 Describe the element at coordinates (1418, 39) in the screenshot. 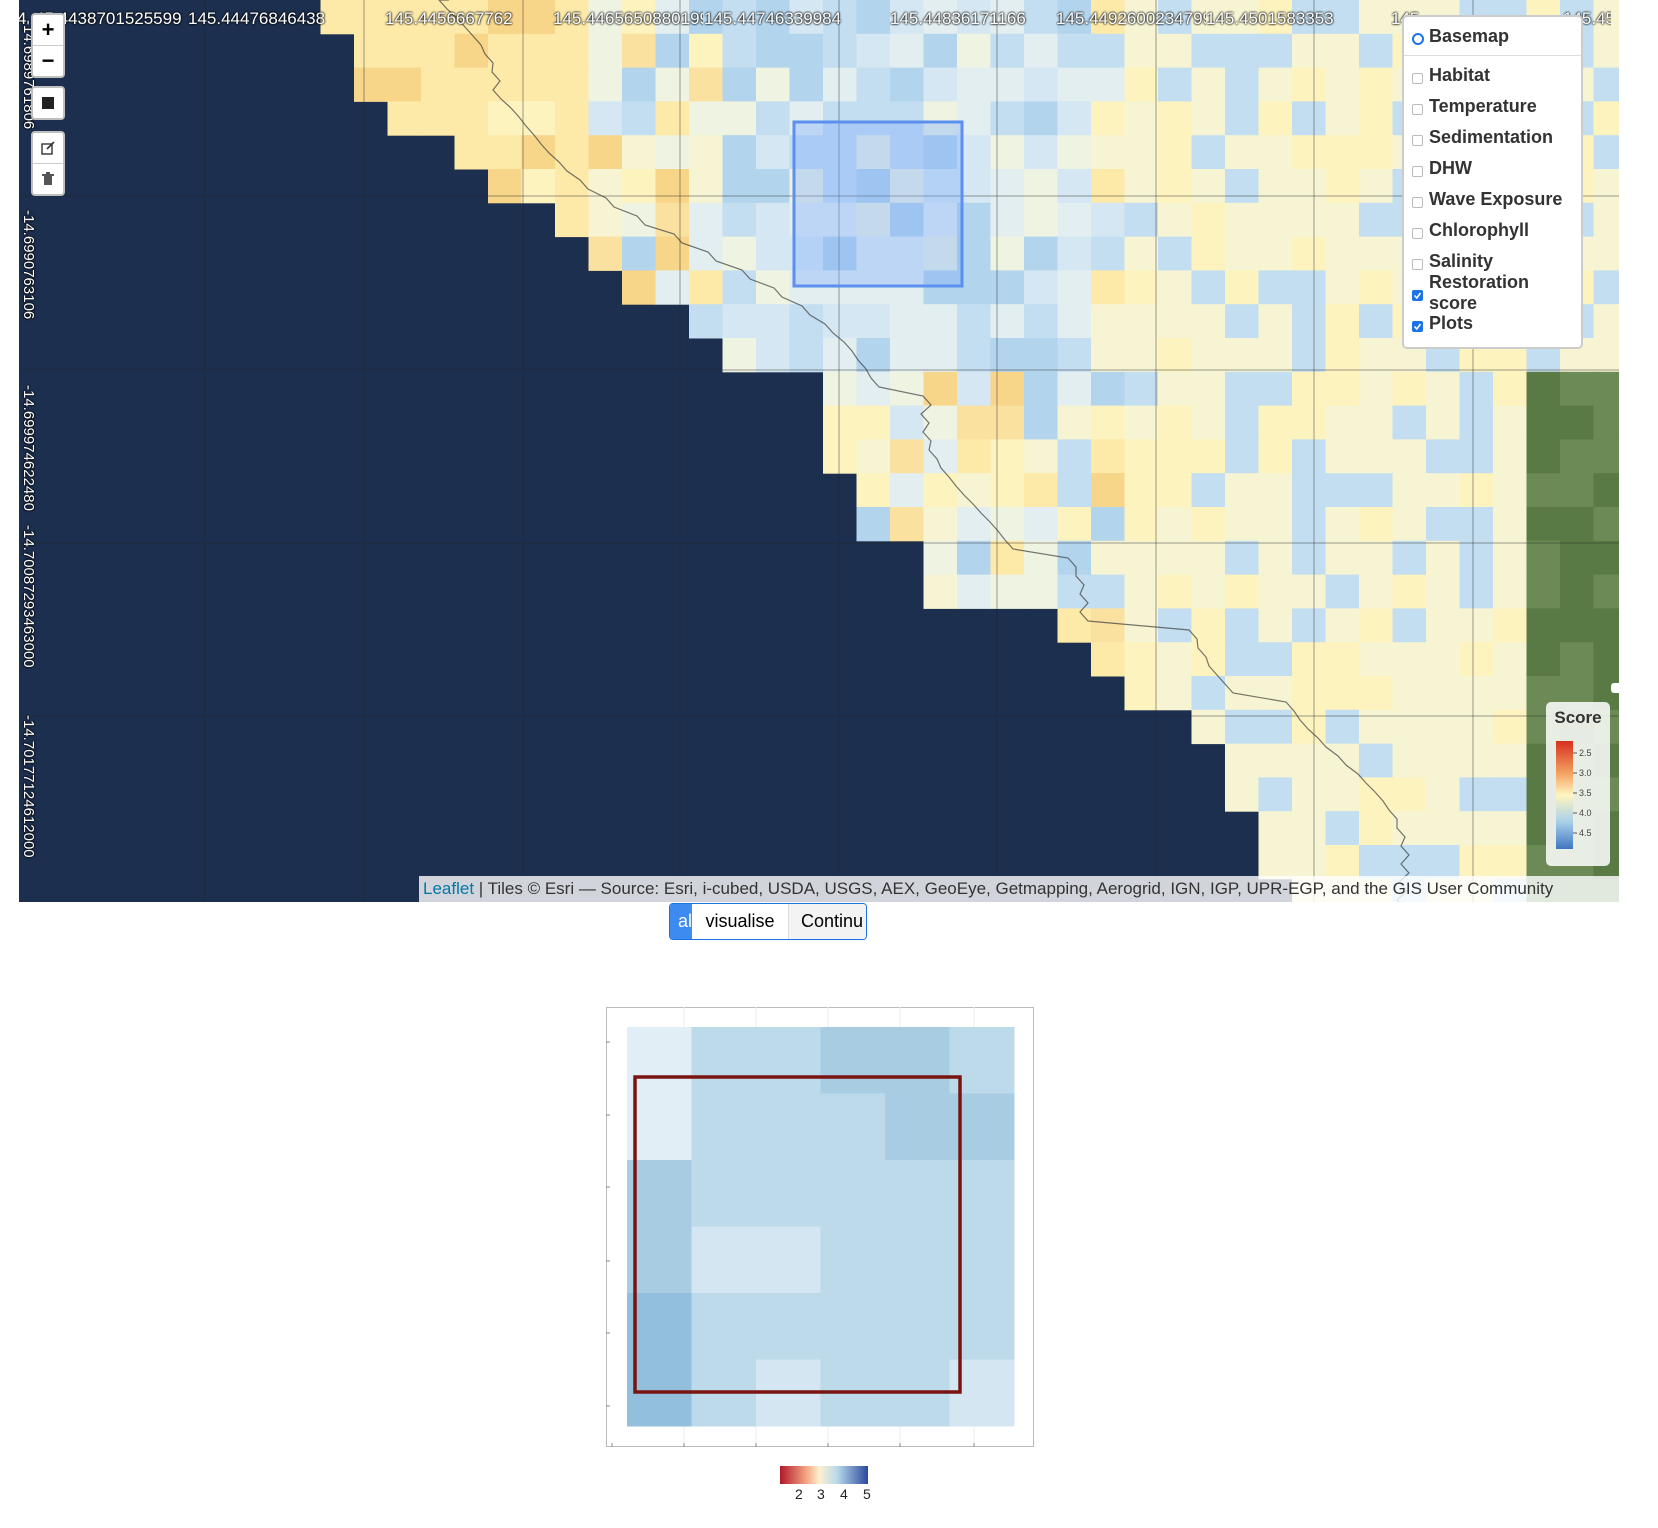

I see `radio-icon` at that location.